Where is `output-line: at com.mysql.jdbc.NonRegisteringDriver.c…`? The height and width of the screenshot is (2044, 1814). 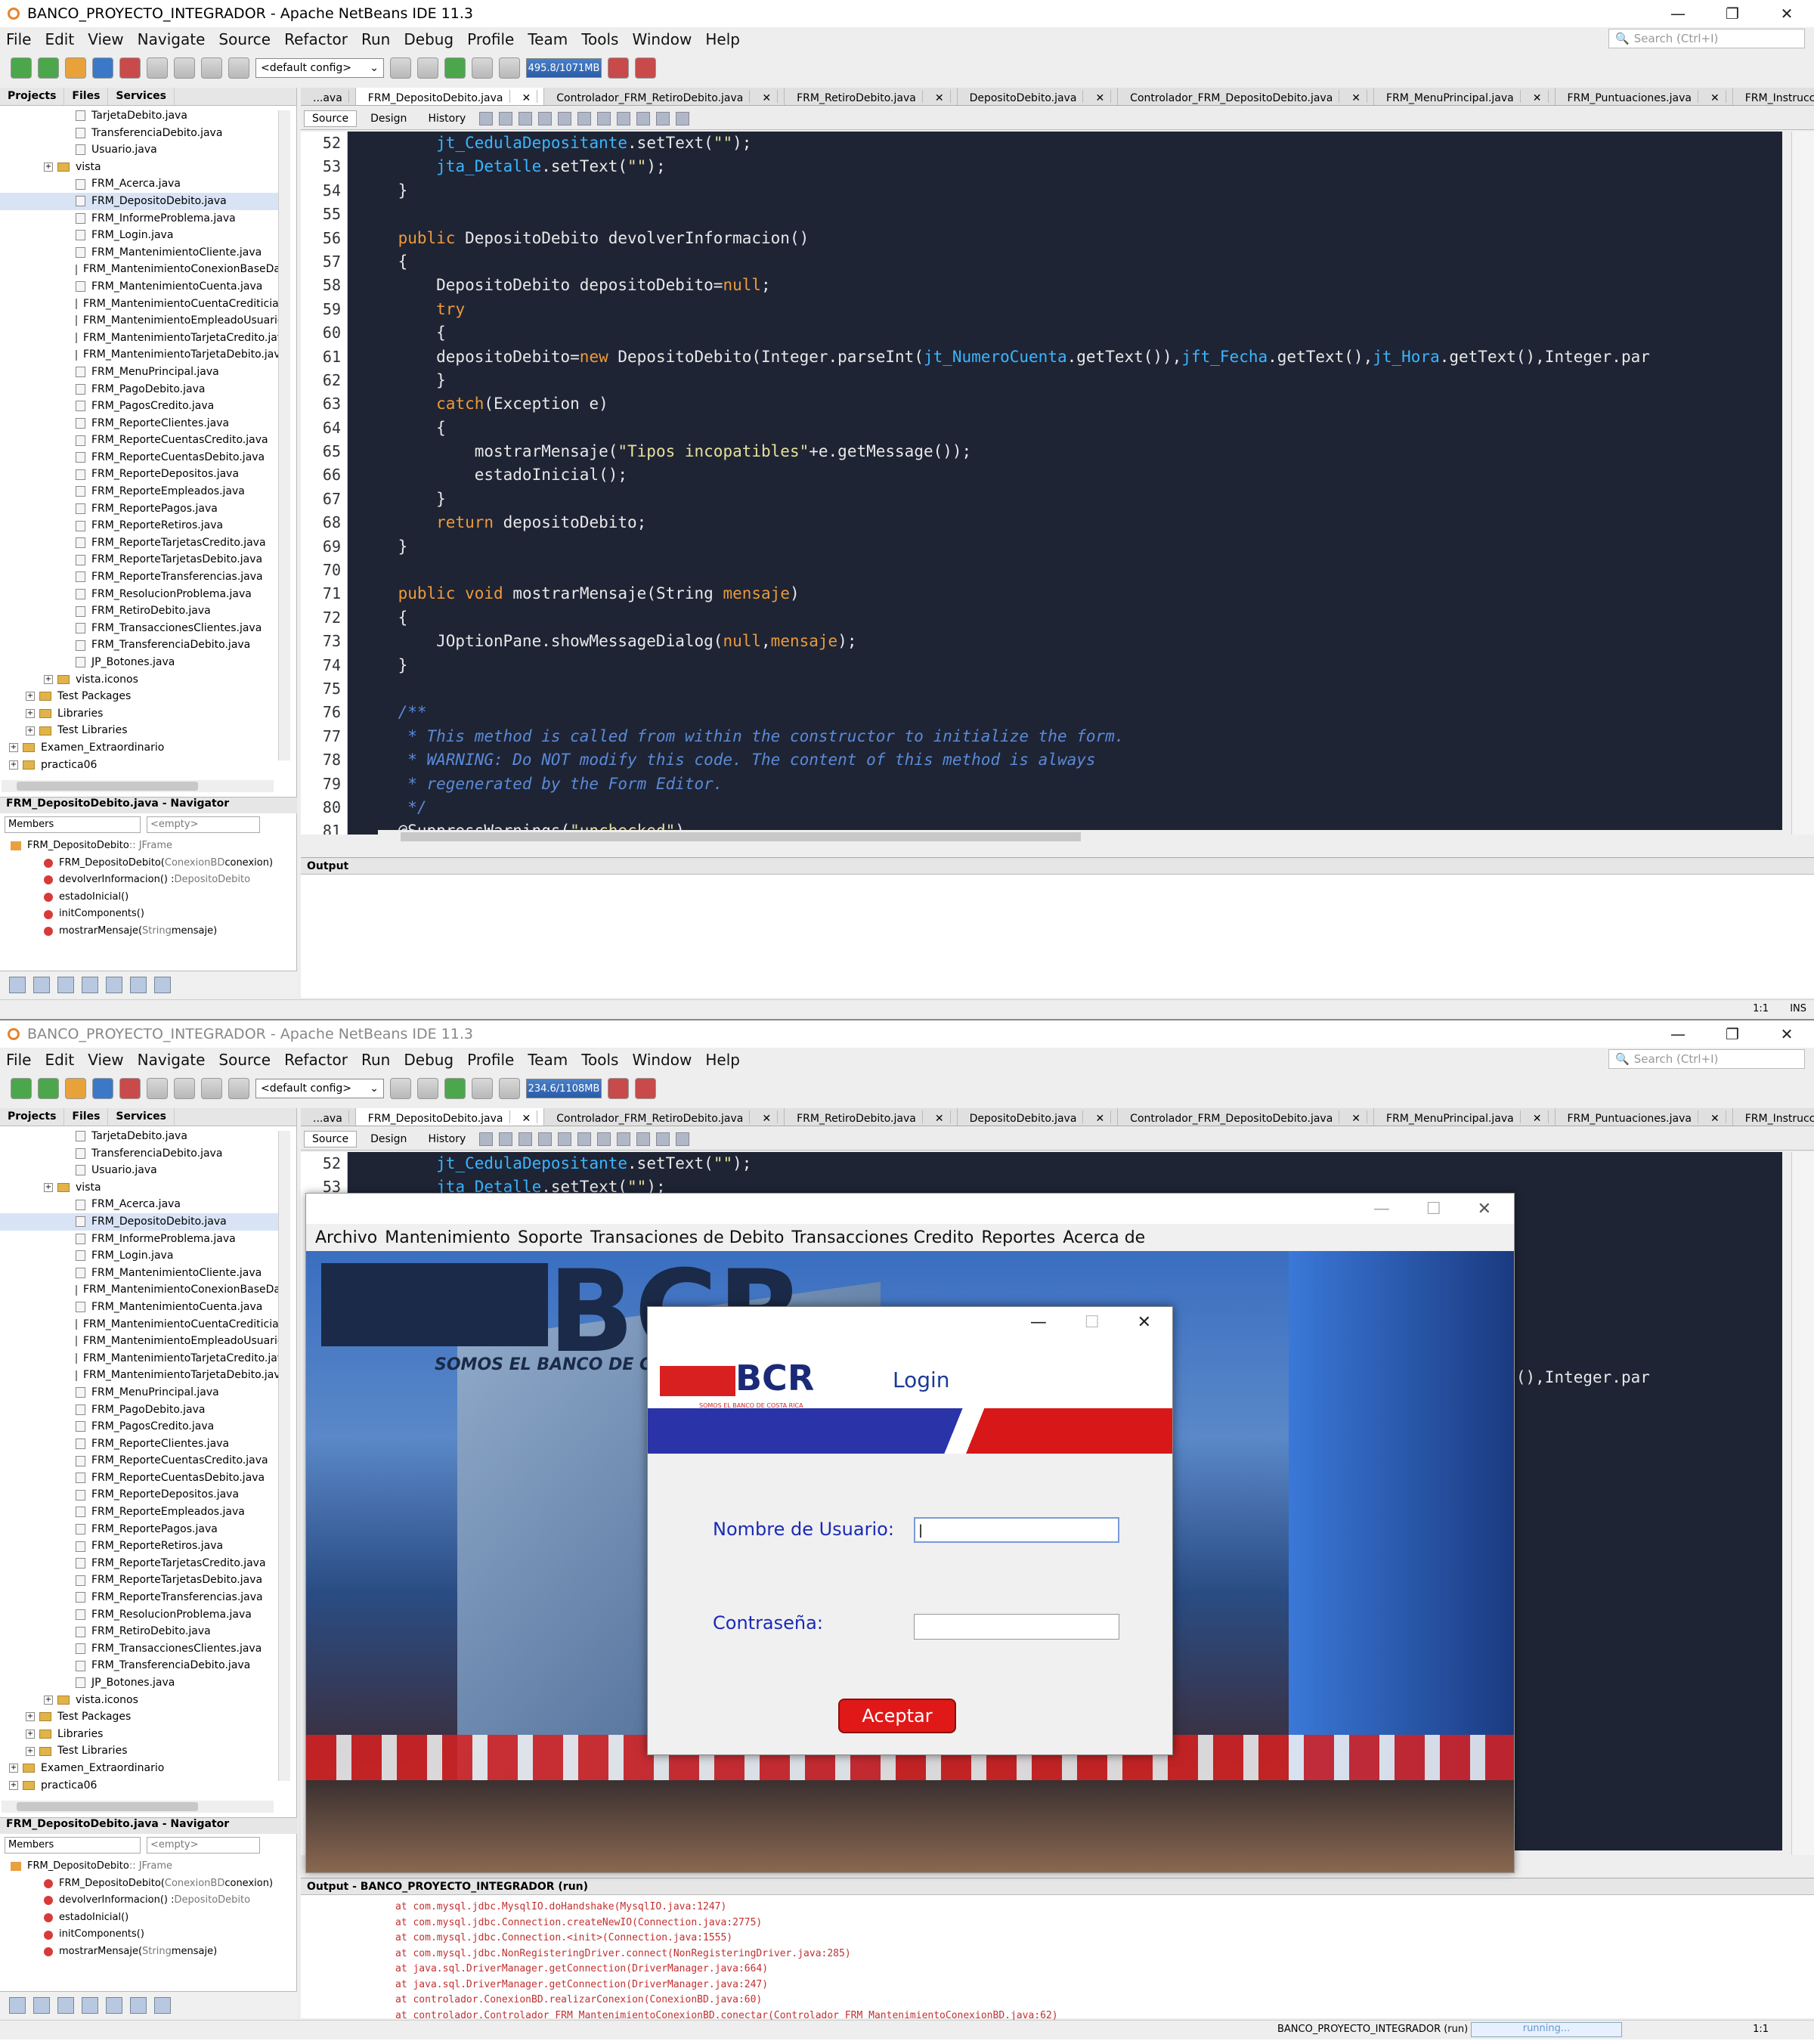
output-line: at com.mysql.jdbc.NonRegisteringDriver.c… is located at coordinates (1104, 1954).